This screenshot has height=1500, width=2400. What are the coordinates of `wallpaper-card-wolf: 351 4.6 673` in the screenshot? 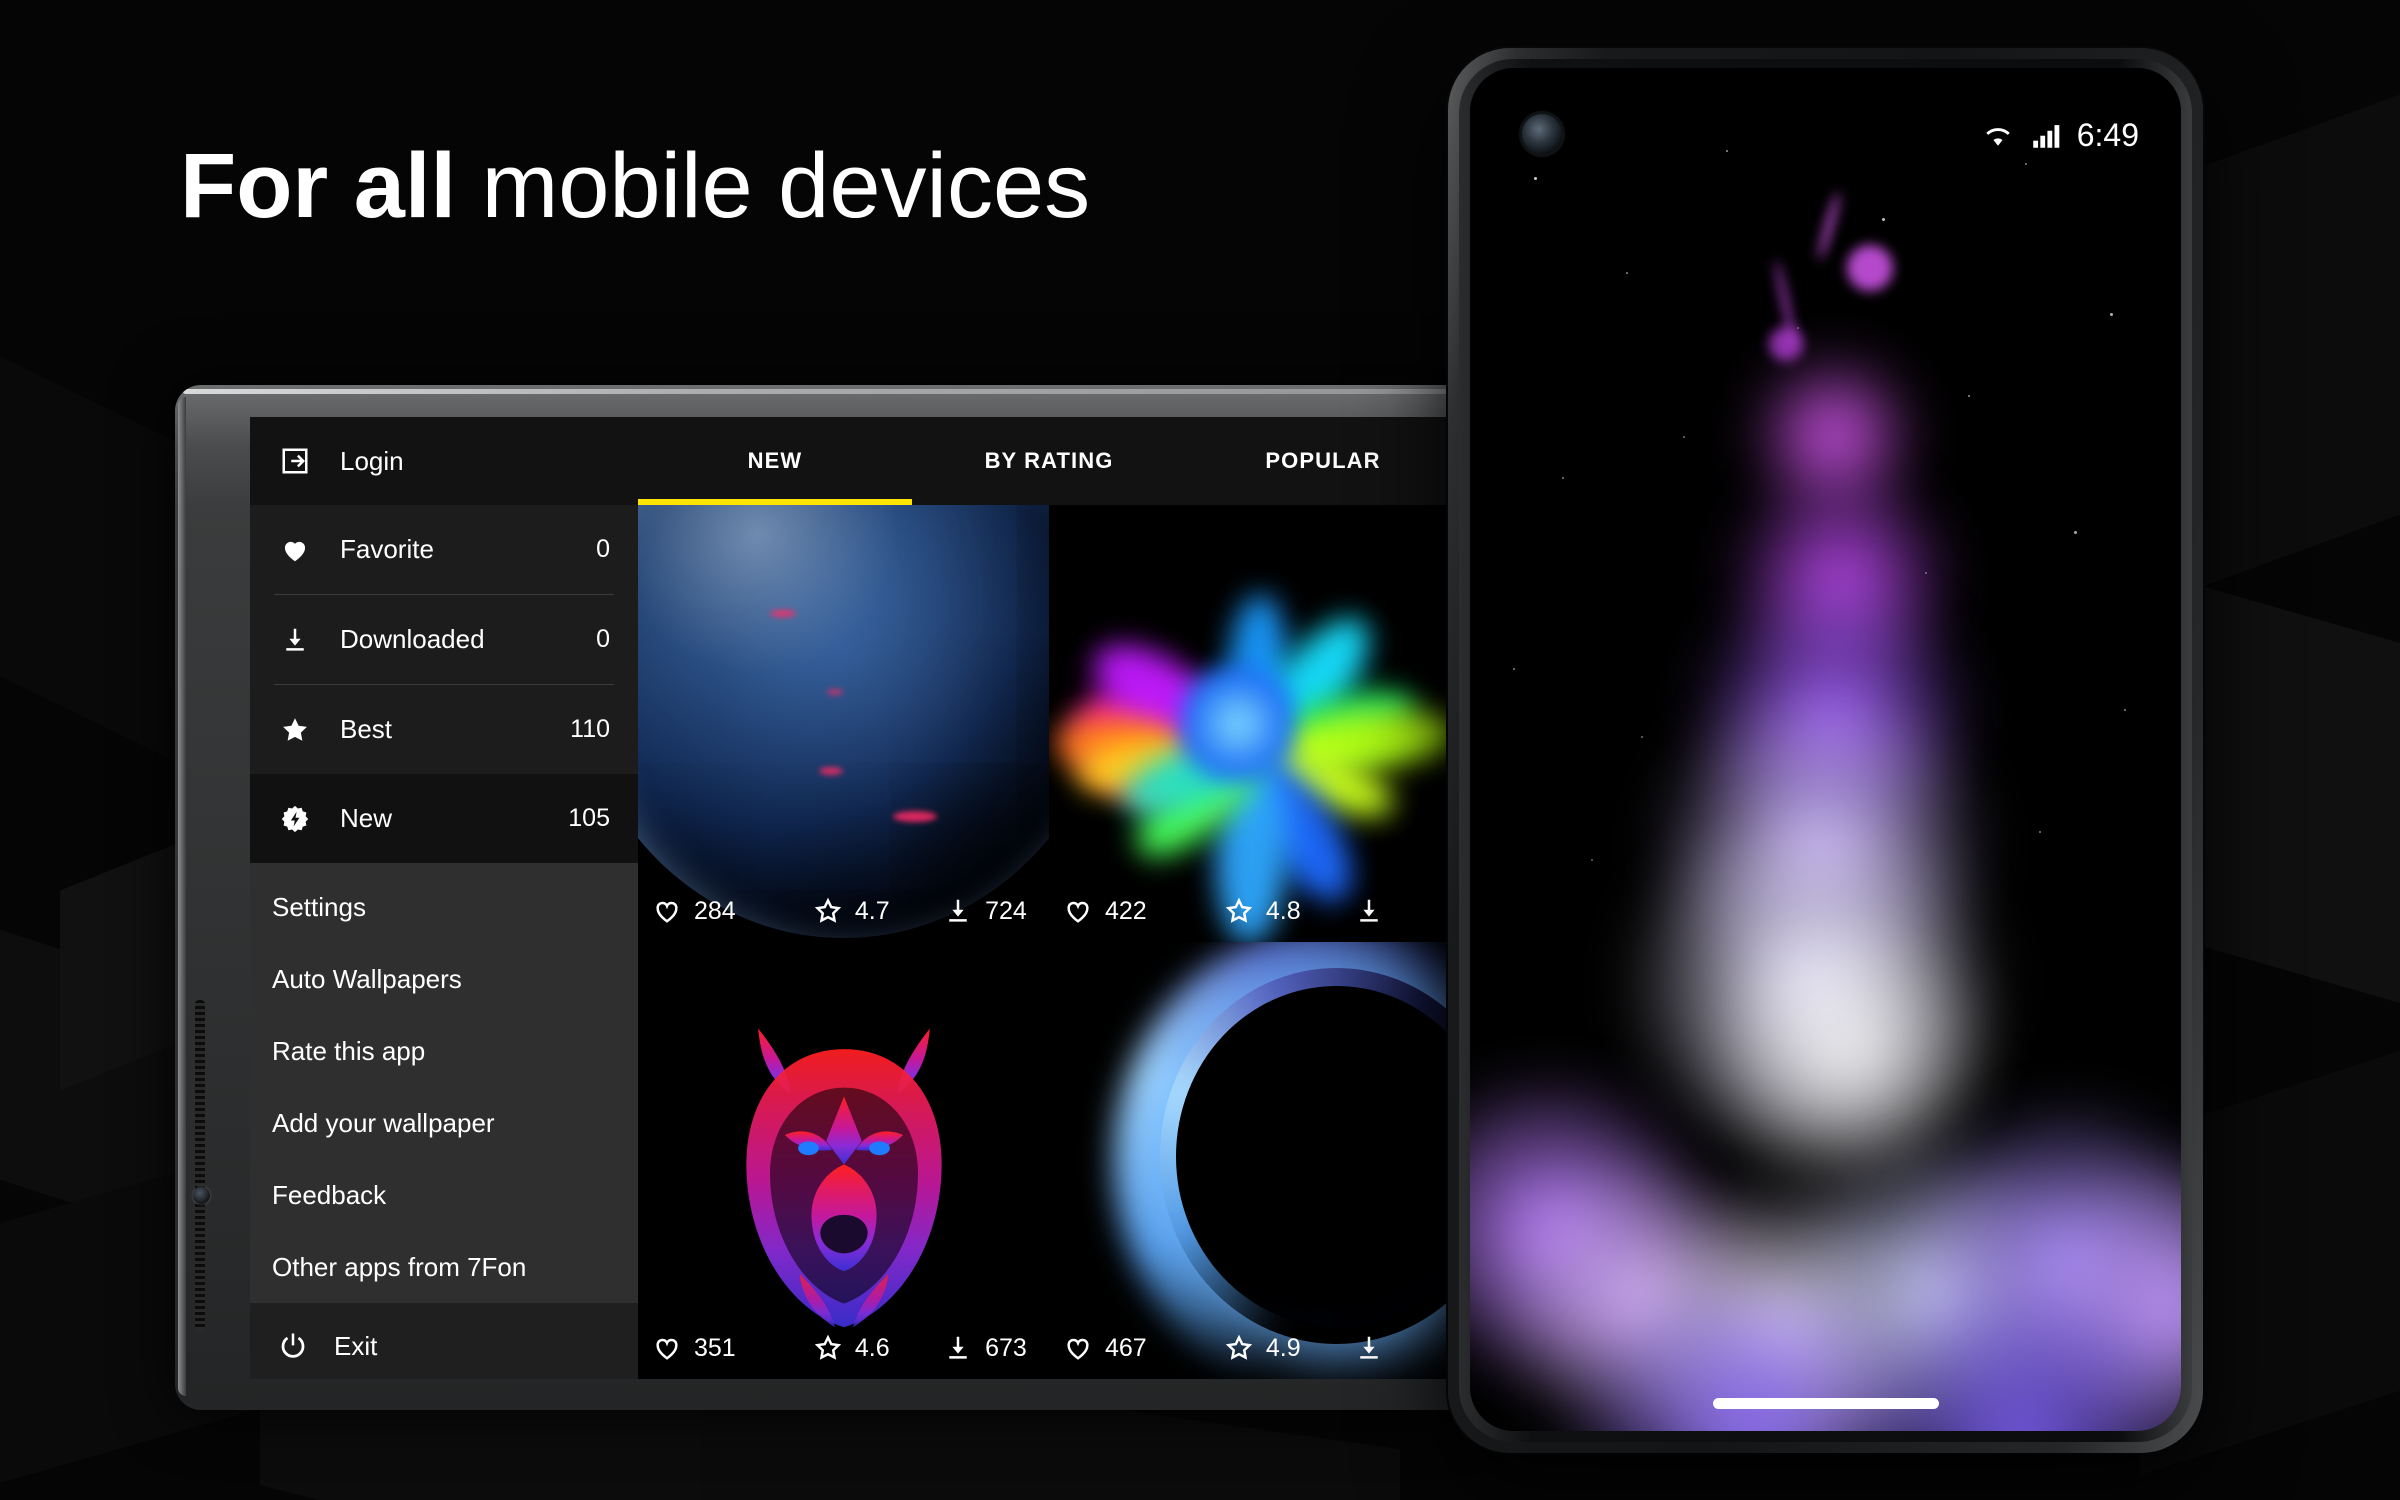 It's located at (843, 1160).